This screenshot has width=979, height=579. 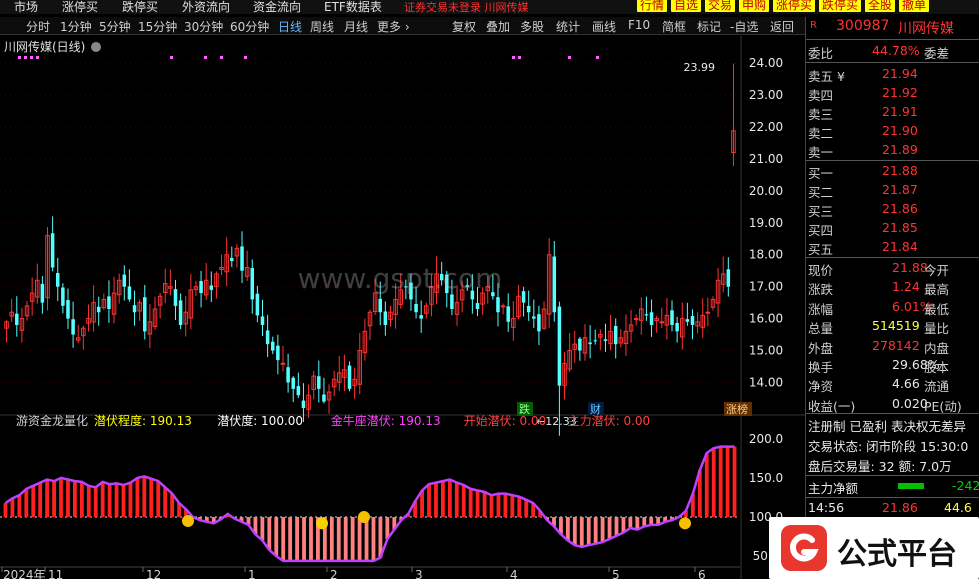 I want to click on menu-fund-flow: 资金流向, so click(x=277, y=7).